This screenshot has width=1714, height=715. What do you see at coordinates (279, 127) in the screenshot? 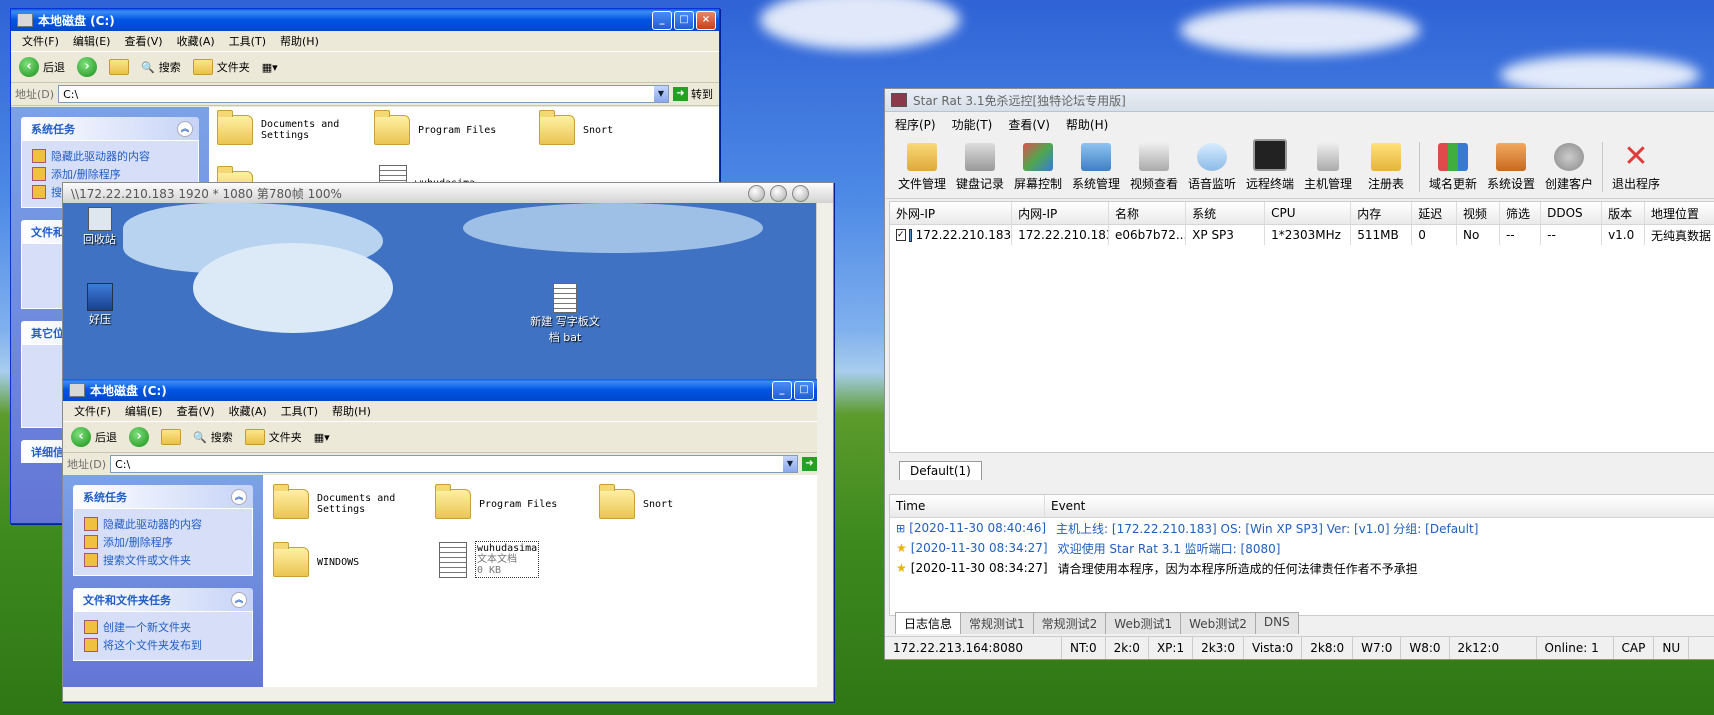
I see `folder-item: Documents and Settings` at bounding box center [279, 127].